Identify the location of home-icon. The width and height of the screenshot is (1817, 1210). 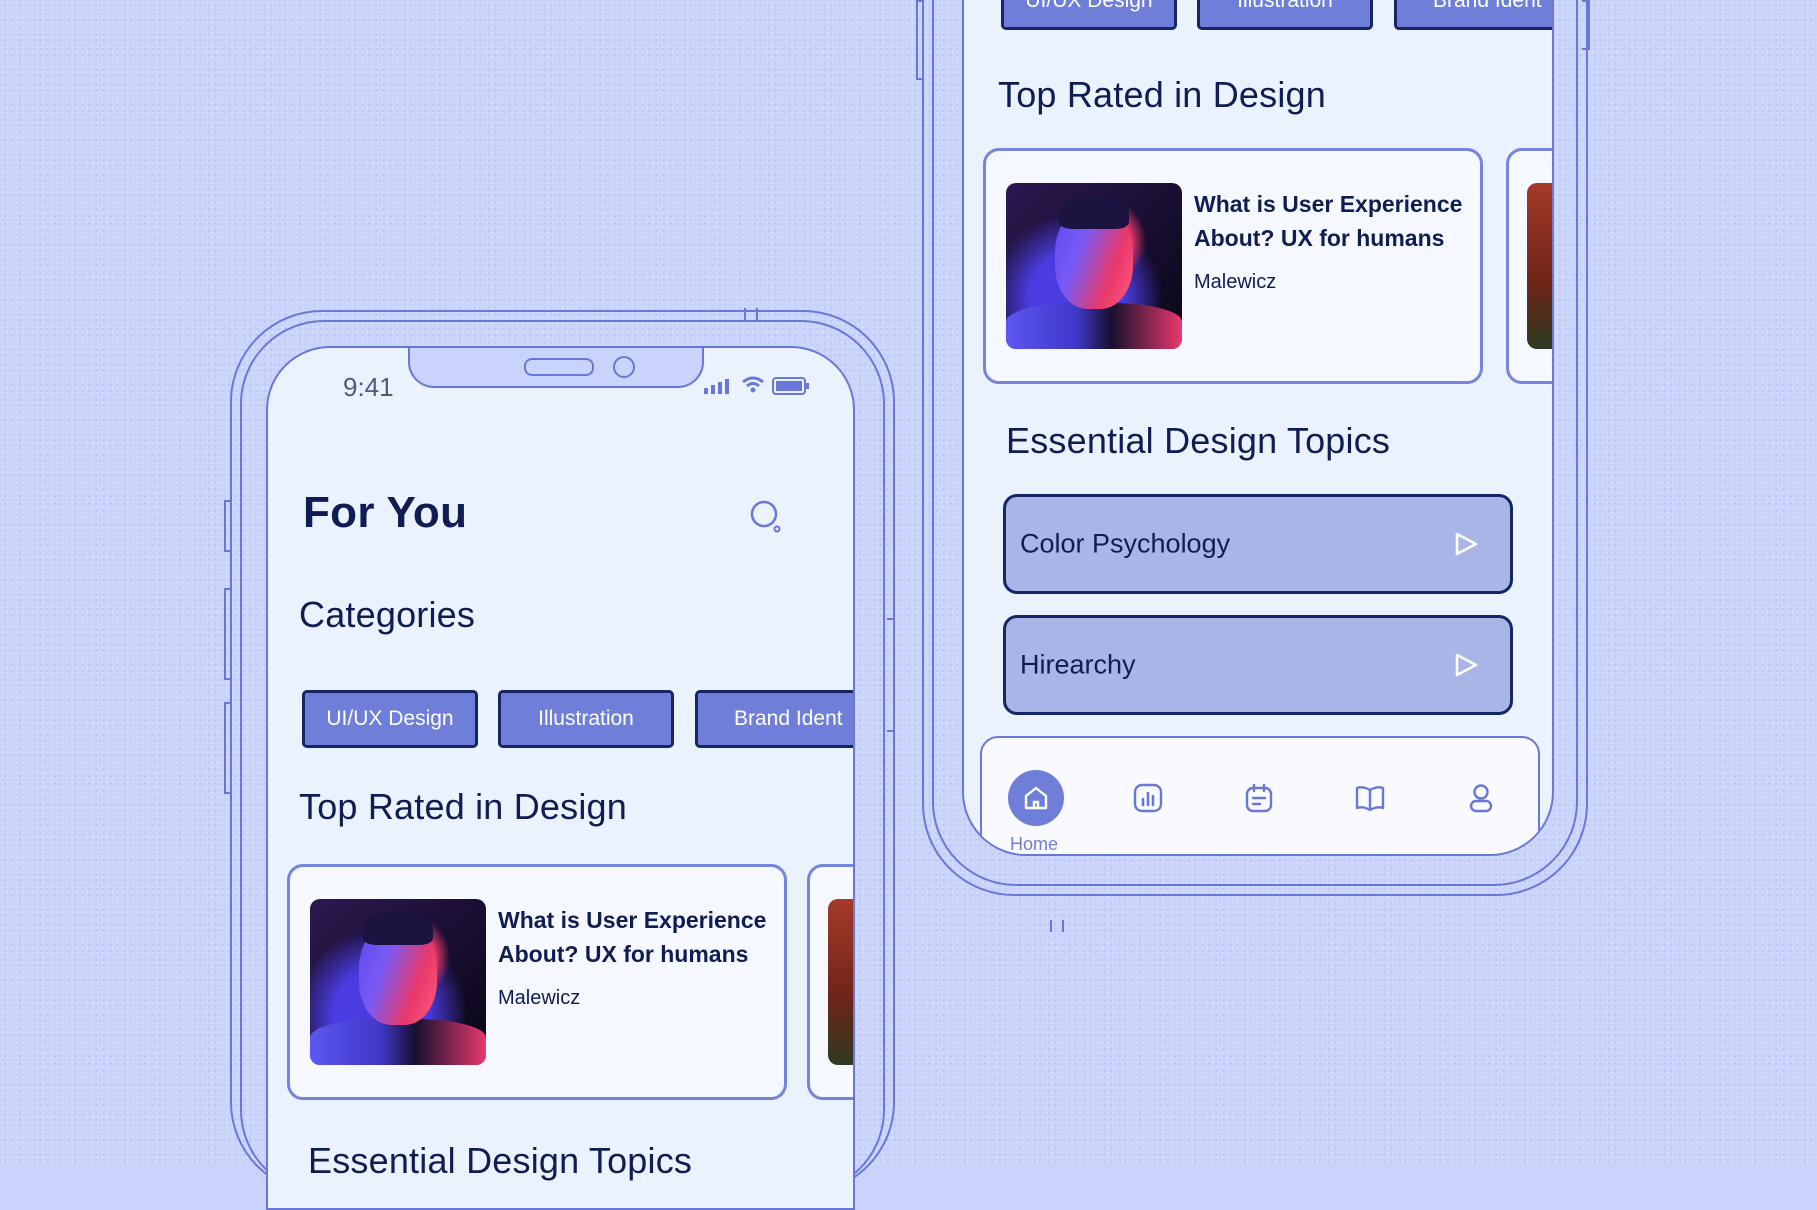
(1036, 798).